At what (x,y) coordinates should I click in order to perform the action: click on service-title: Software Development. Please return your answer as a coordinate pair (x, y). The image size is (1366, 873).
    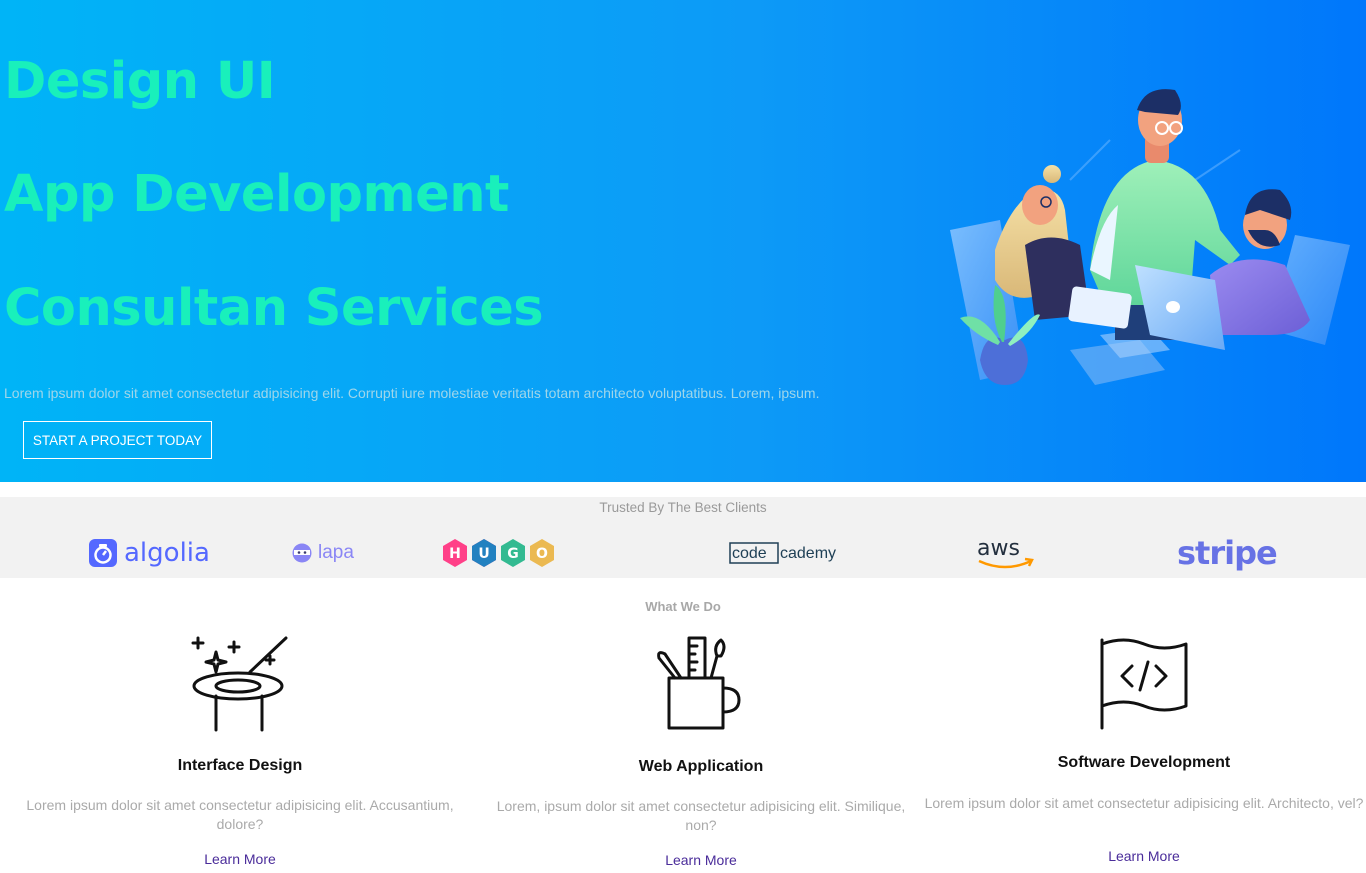
    Looking at the image, I should click on (1144, 762).